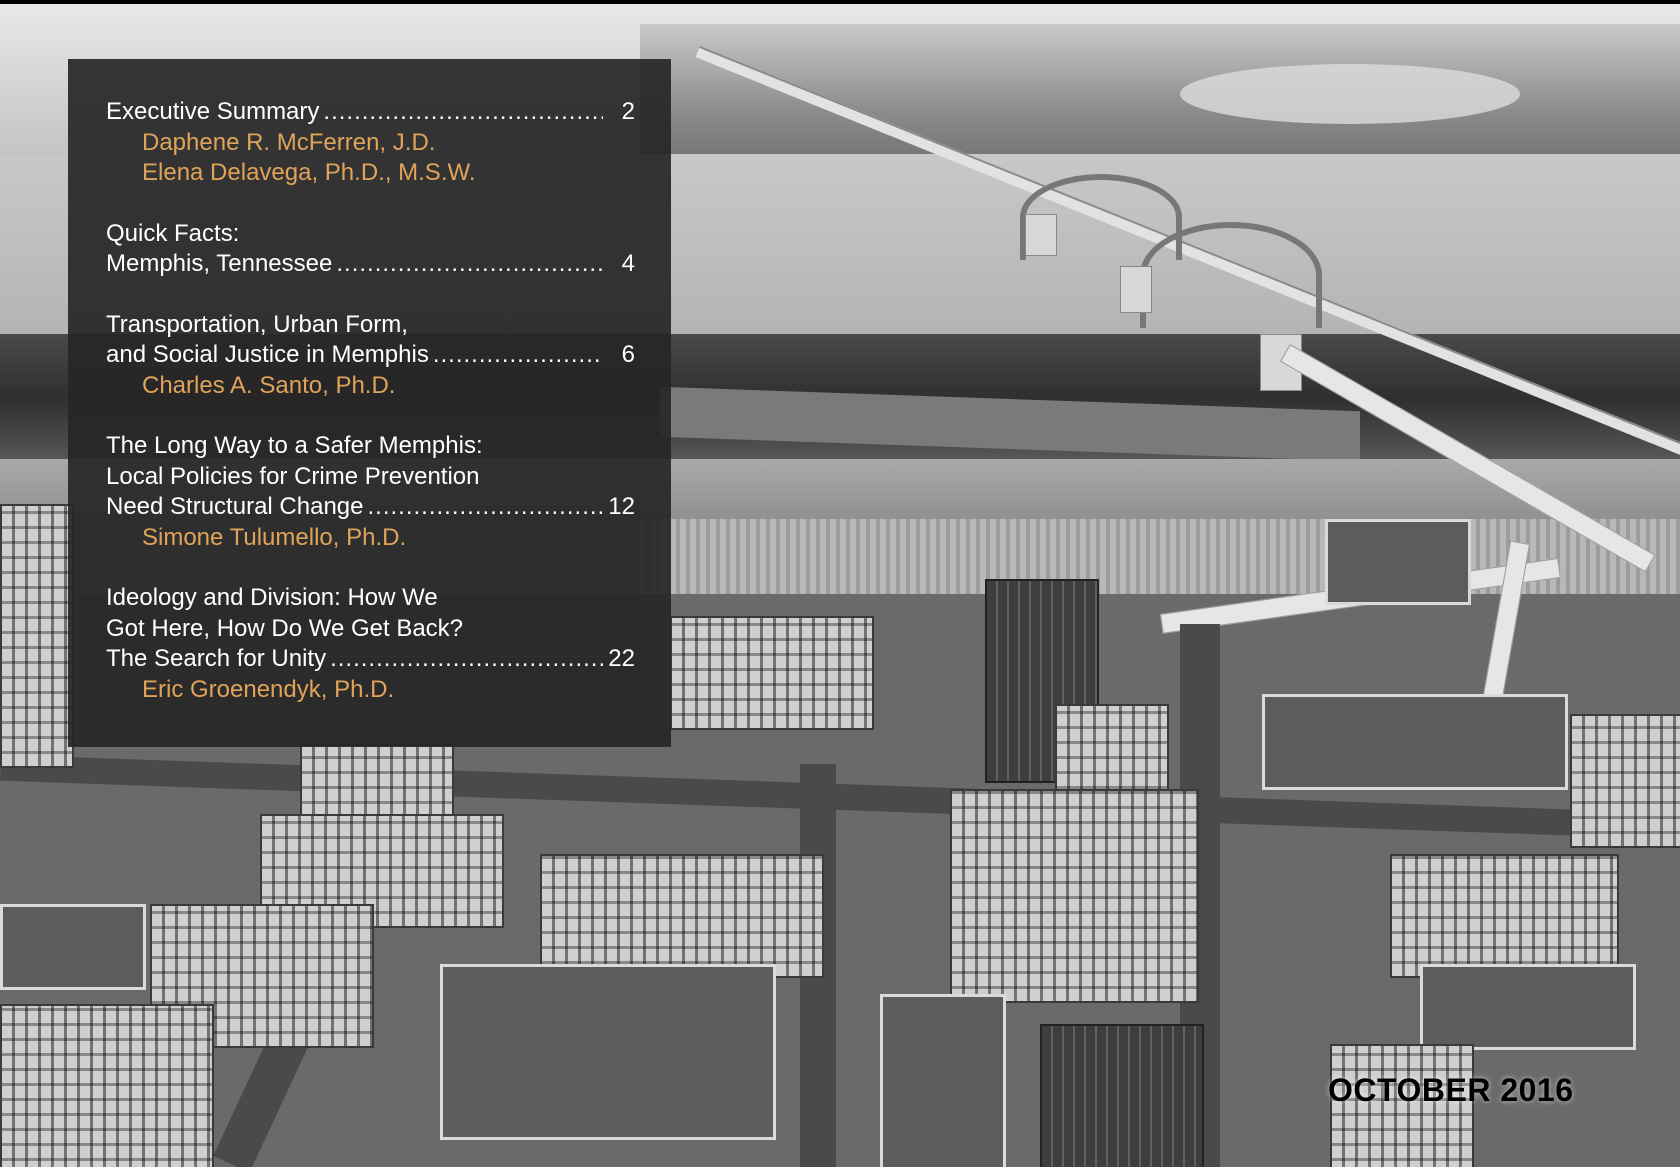  I want to click on toc-title-line: Memphis, Tennessee 4, so click(370, 264).